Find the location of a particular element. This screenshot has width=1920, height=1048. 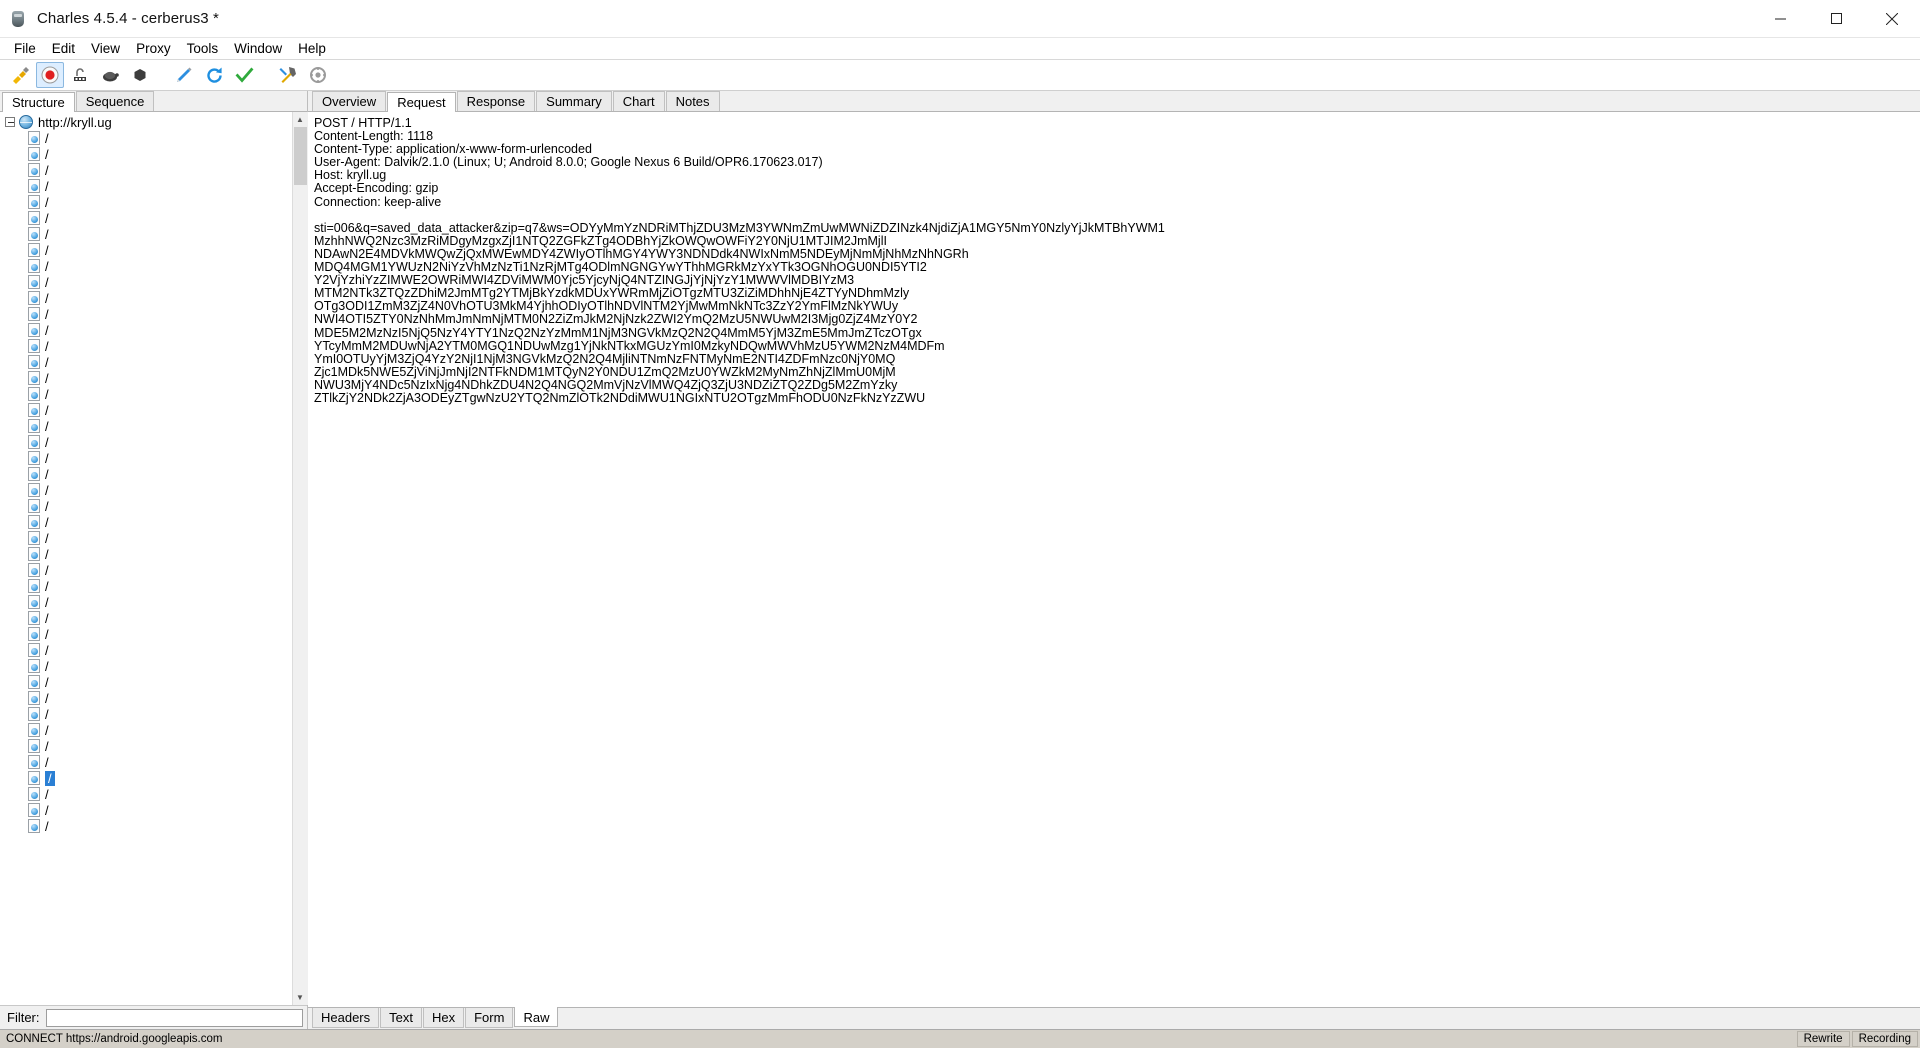

scroll-track is located at coordinates (300, 558).